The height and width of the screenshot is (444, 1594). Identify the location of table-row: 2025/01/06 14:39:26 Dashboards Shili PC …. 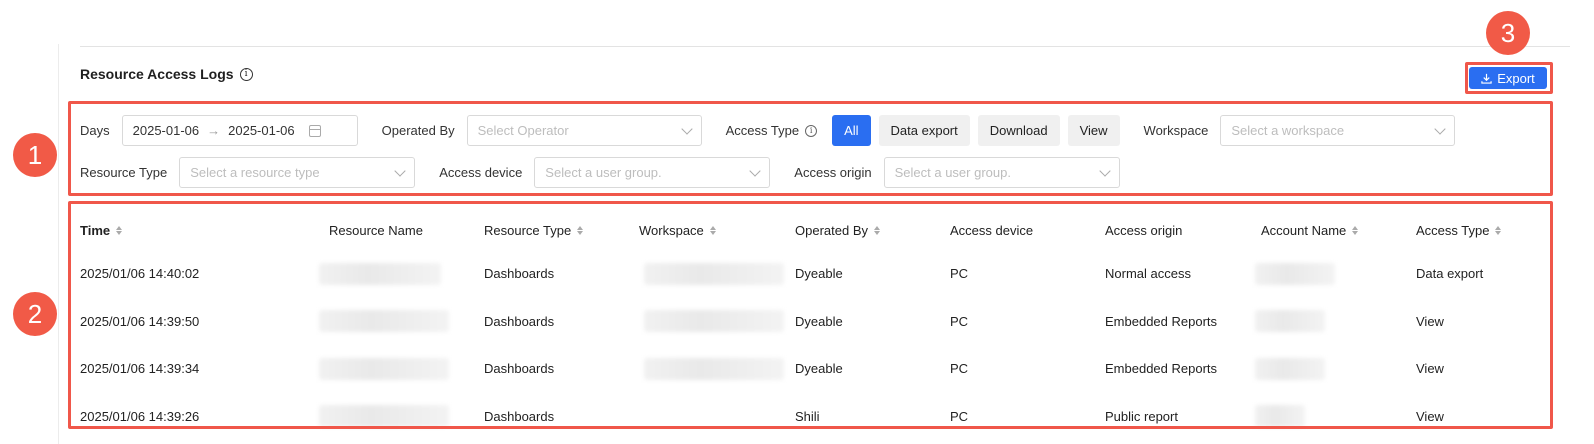
(815, 417).